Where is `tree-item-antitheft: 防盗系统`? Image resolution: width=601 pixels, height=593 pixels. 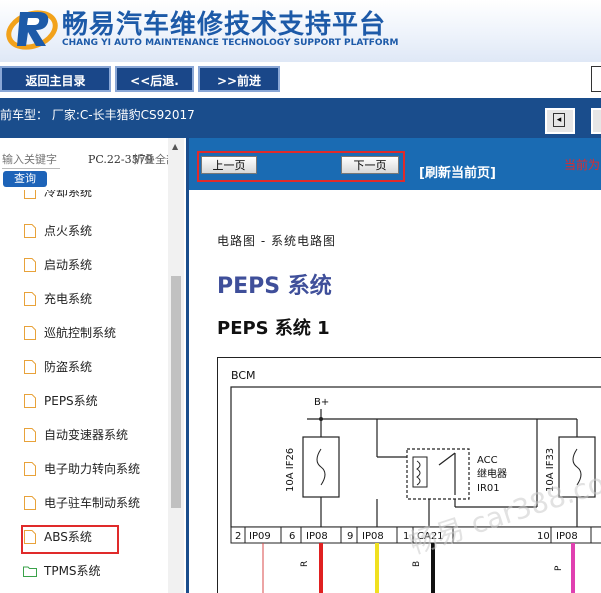 tree-item-antitheft: 防盗系统 is located at coordinates (94, 367).